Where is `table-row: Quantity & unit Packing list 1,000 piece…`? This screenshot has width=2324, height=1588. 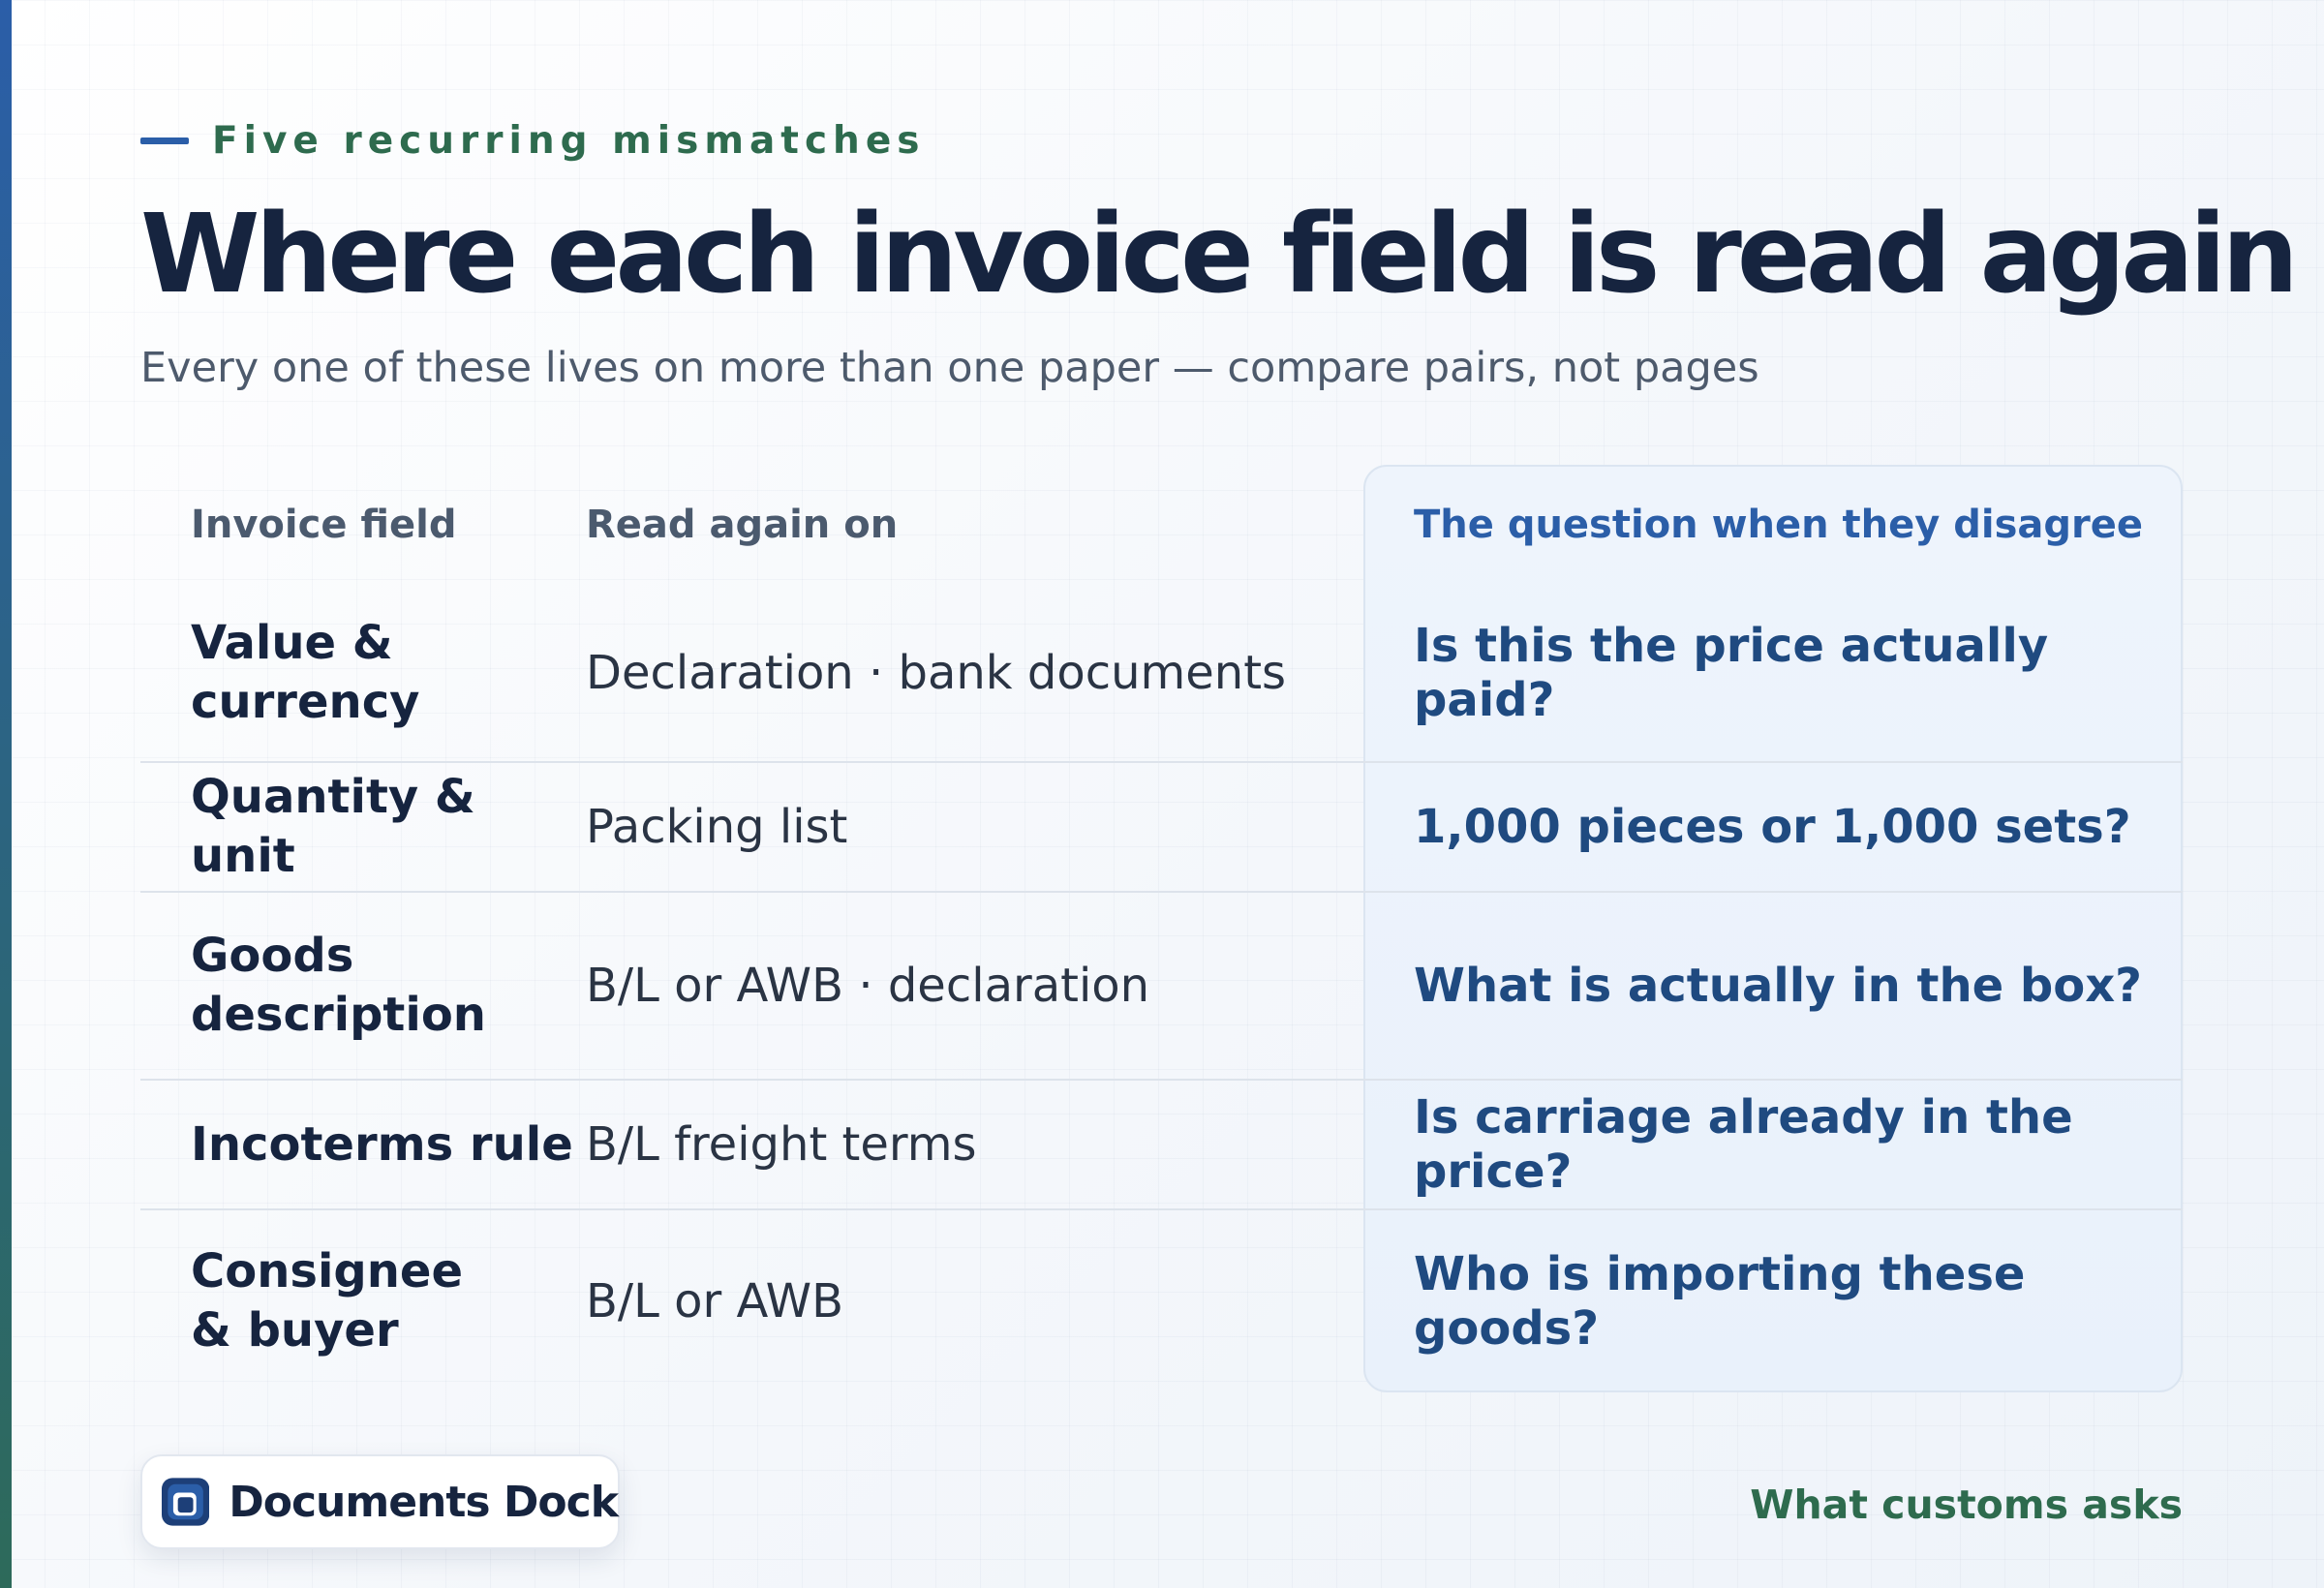
table-row: Quantity & unit Packing list 1,000 piece… is located at coordinates (1162, 826).